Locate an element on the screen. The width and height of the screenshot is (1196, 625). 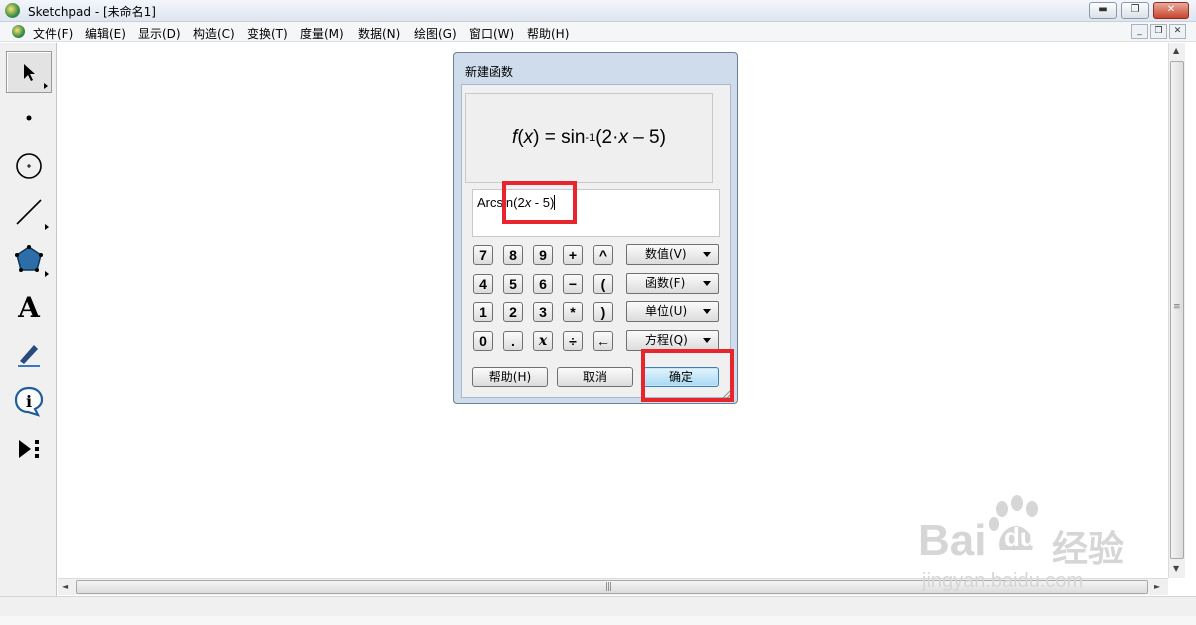
key-4: 4 is located at coordinates (483, 284).